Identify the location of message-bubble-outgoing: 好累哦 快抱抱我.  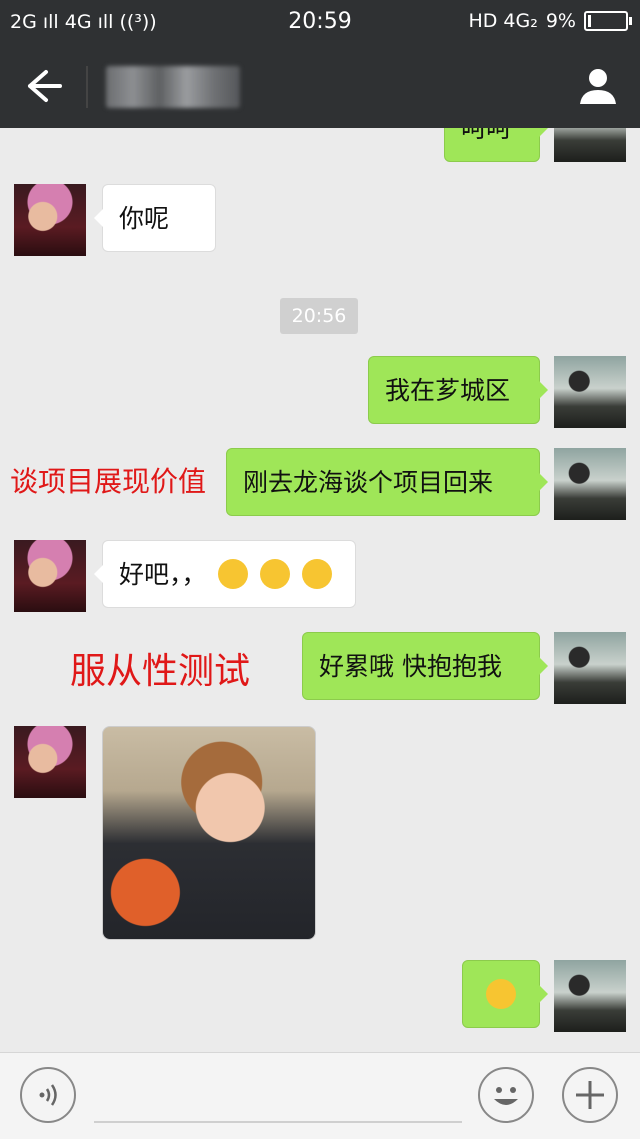
(425, 666).